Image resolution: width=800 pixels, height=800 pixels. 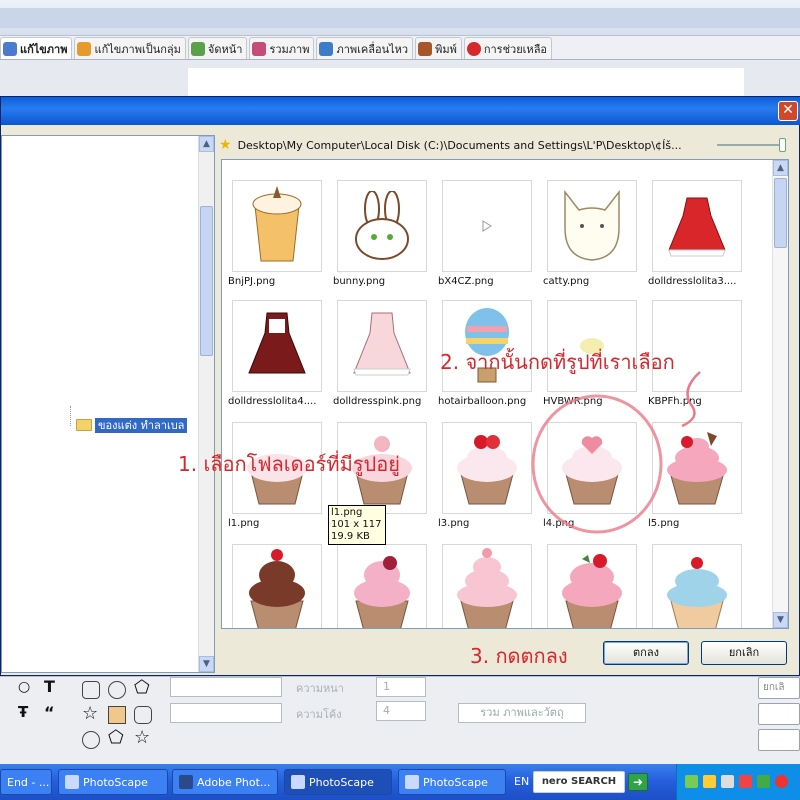 I want to click on quote-icon: “, so click(x=49, y=712).